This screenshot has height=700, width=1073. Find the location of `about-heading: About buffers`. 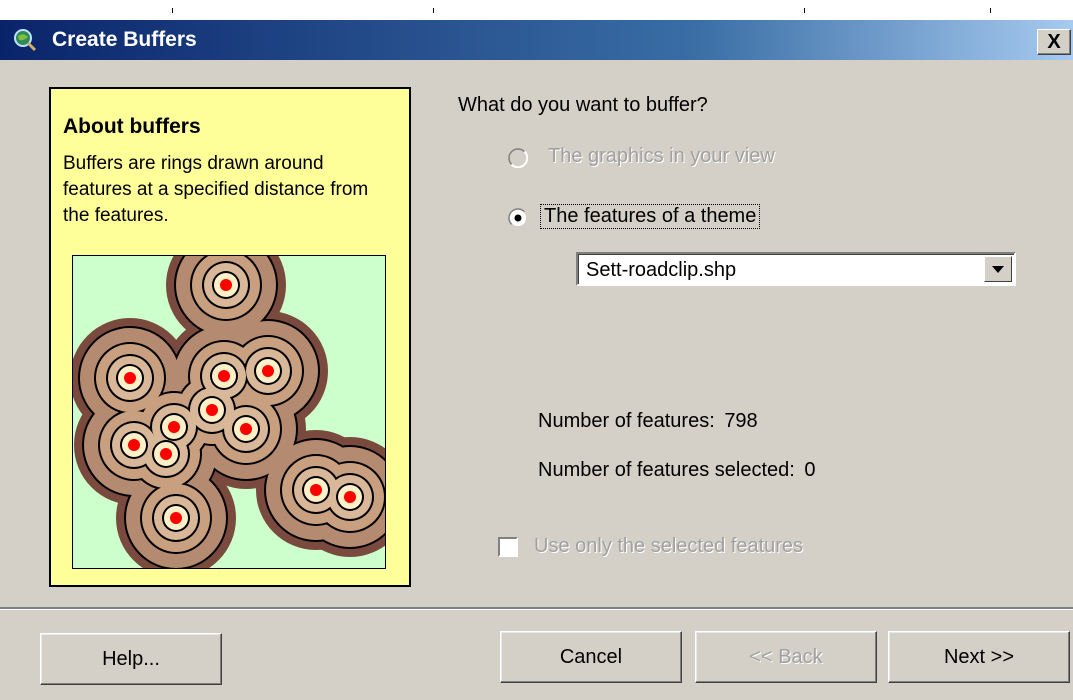

about-heading: About buffers is located at coordinates (132, 126).